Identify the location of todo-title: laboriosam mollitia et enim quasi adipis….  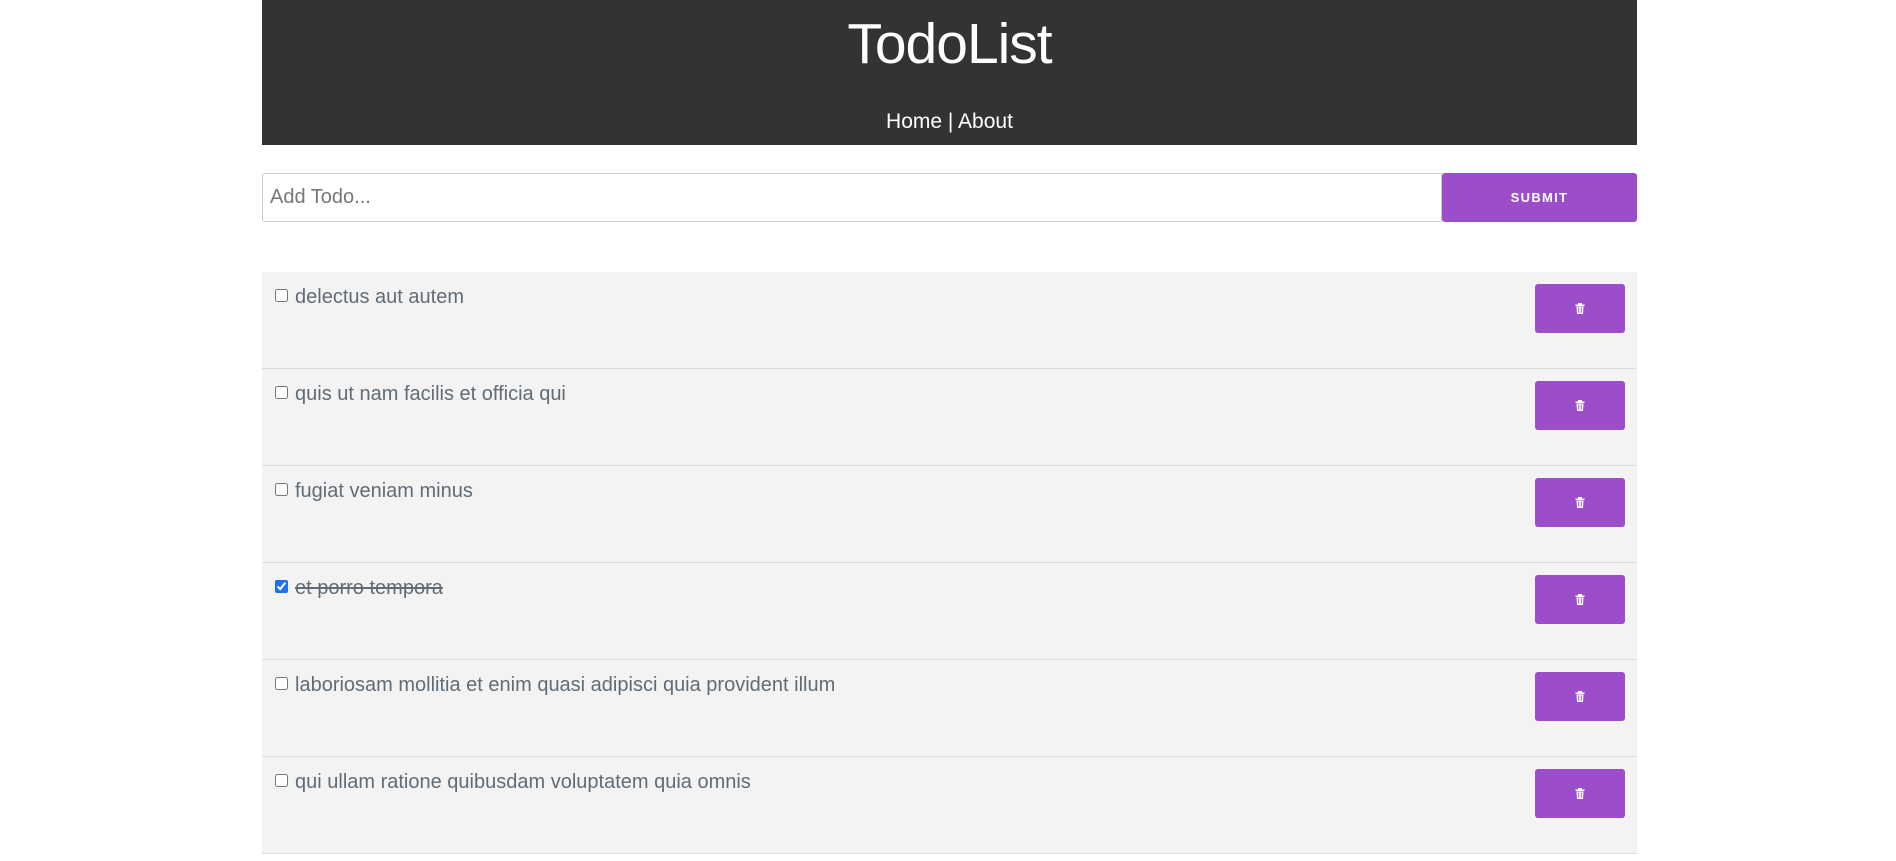
(565, 685).